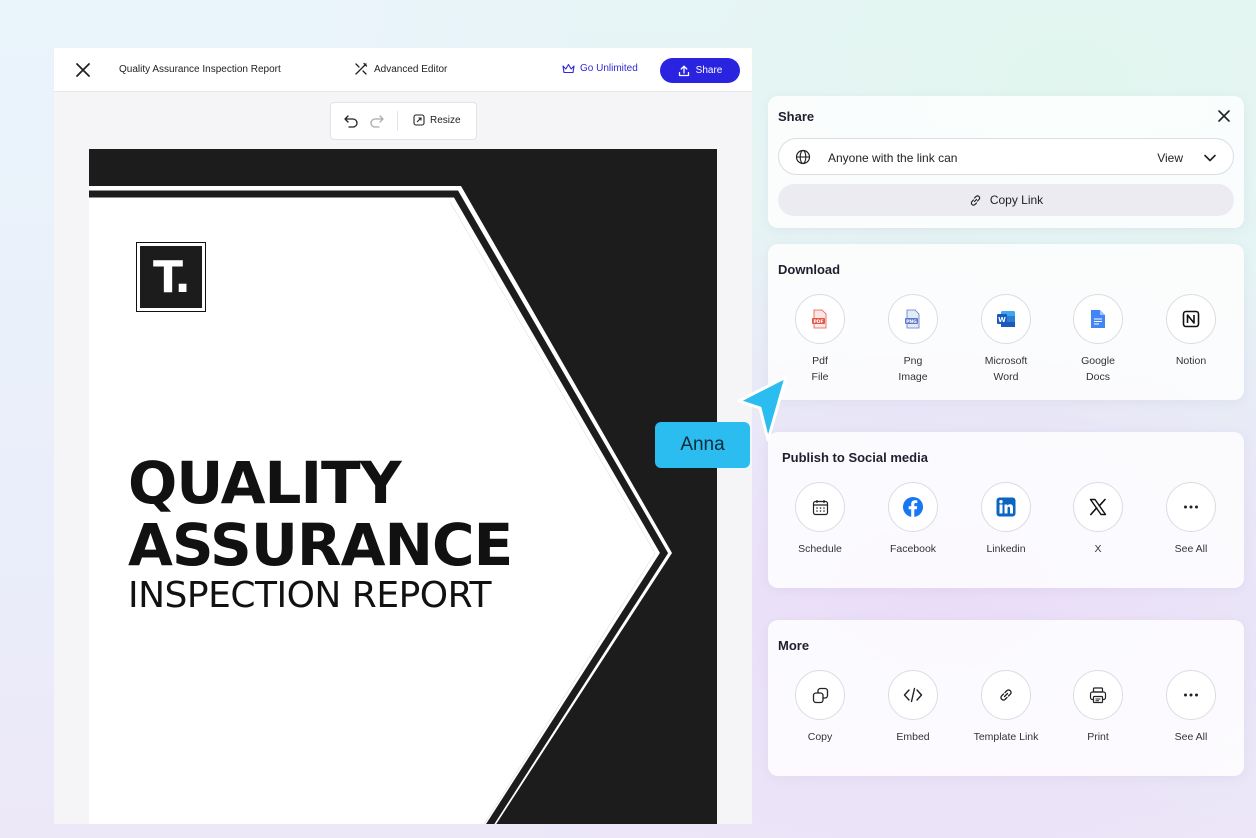 The width and height of the screenshot is (1256, 838). I want to click on printer-icon, so click(1098, 694).